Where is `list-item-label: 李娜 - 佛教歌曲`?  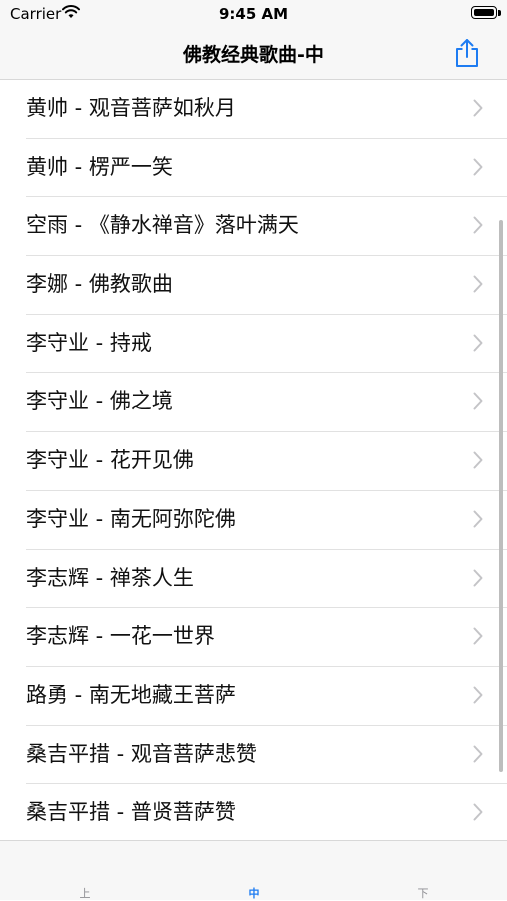
list-item-label: 李娜 - 佛教歌曲 is located at coordinates (99, 284).